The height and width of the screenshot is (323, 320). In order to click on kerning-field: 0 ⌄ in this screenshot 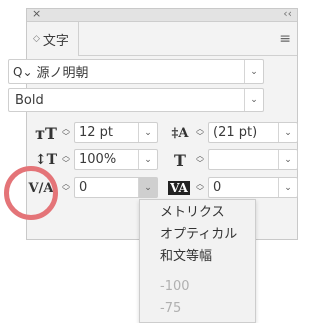, I will do `click(116, 187)`.